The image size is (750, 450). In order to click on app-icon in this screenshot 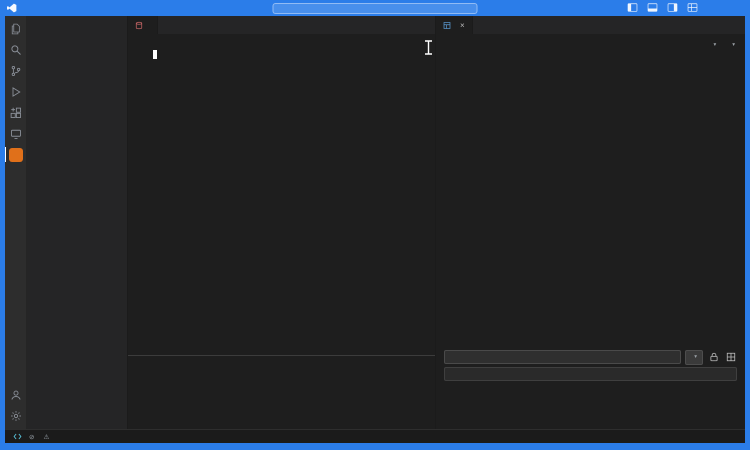, I will do `click(11, 8)`.